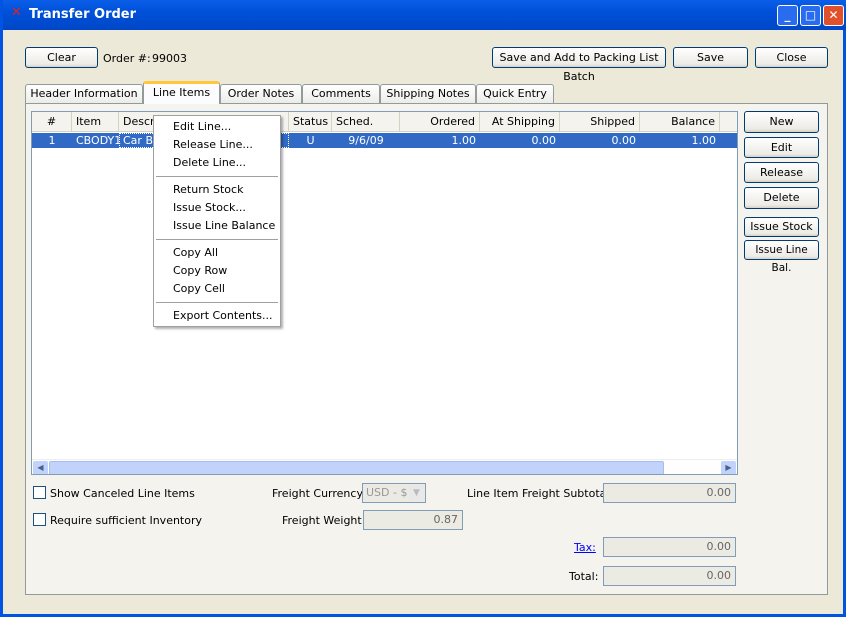  I want to click on save-add-packing-list-button: Save and Add to Packing List Batch, so click(579, 65).